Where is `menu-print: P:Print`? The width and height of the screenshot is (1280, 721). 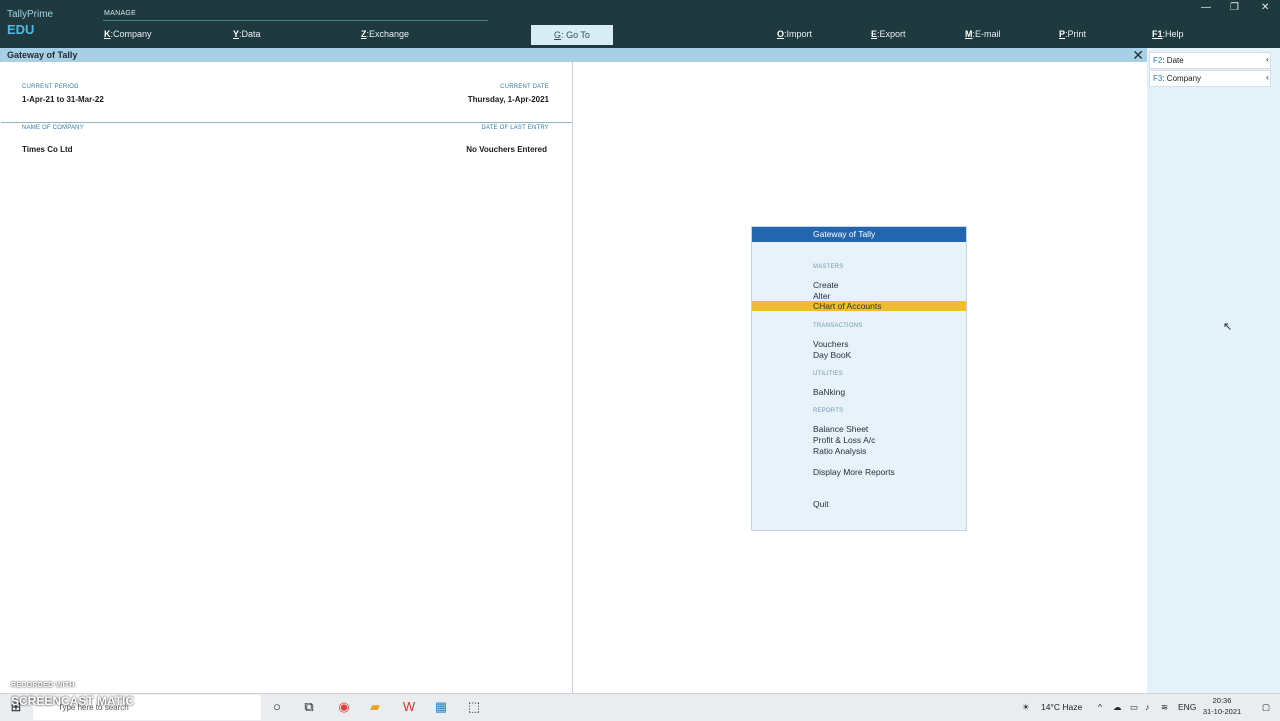
menu-print: P:Print is located at coordinates (1072, 34).